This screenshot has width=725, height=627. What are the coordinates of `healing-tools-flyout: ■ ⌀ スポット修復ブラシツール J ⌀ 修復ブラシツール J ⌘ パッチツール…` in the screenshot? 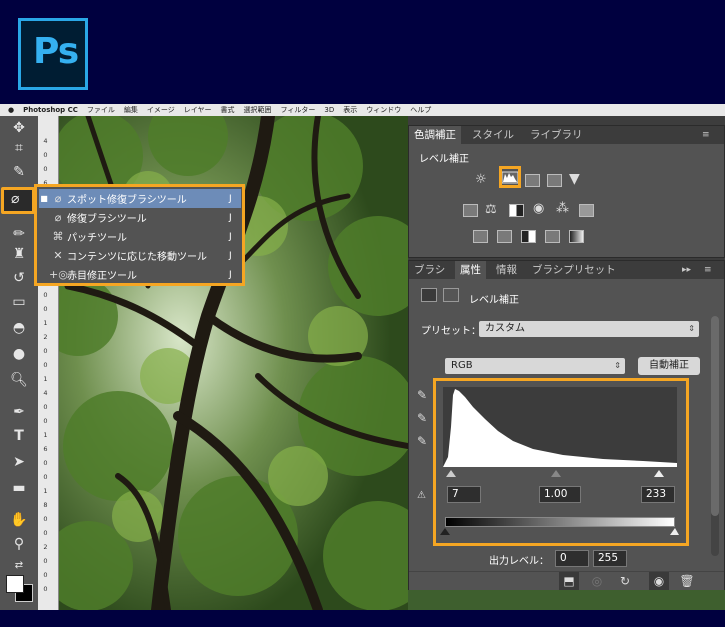 It's located at (139, 235).